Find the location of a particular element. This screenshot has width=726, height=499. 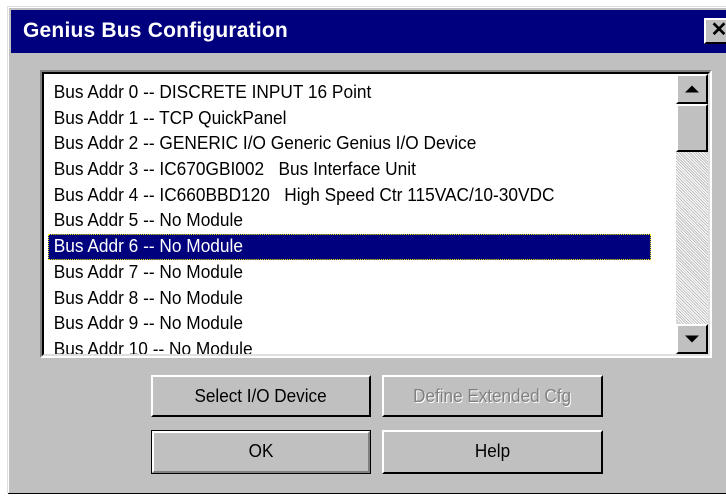

arrow-down-icon is located at coordinates (692, 339).